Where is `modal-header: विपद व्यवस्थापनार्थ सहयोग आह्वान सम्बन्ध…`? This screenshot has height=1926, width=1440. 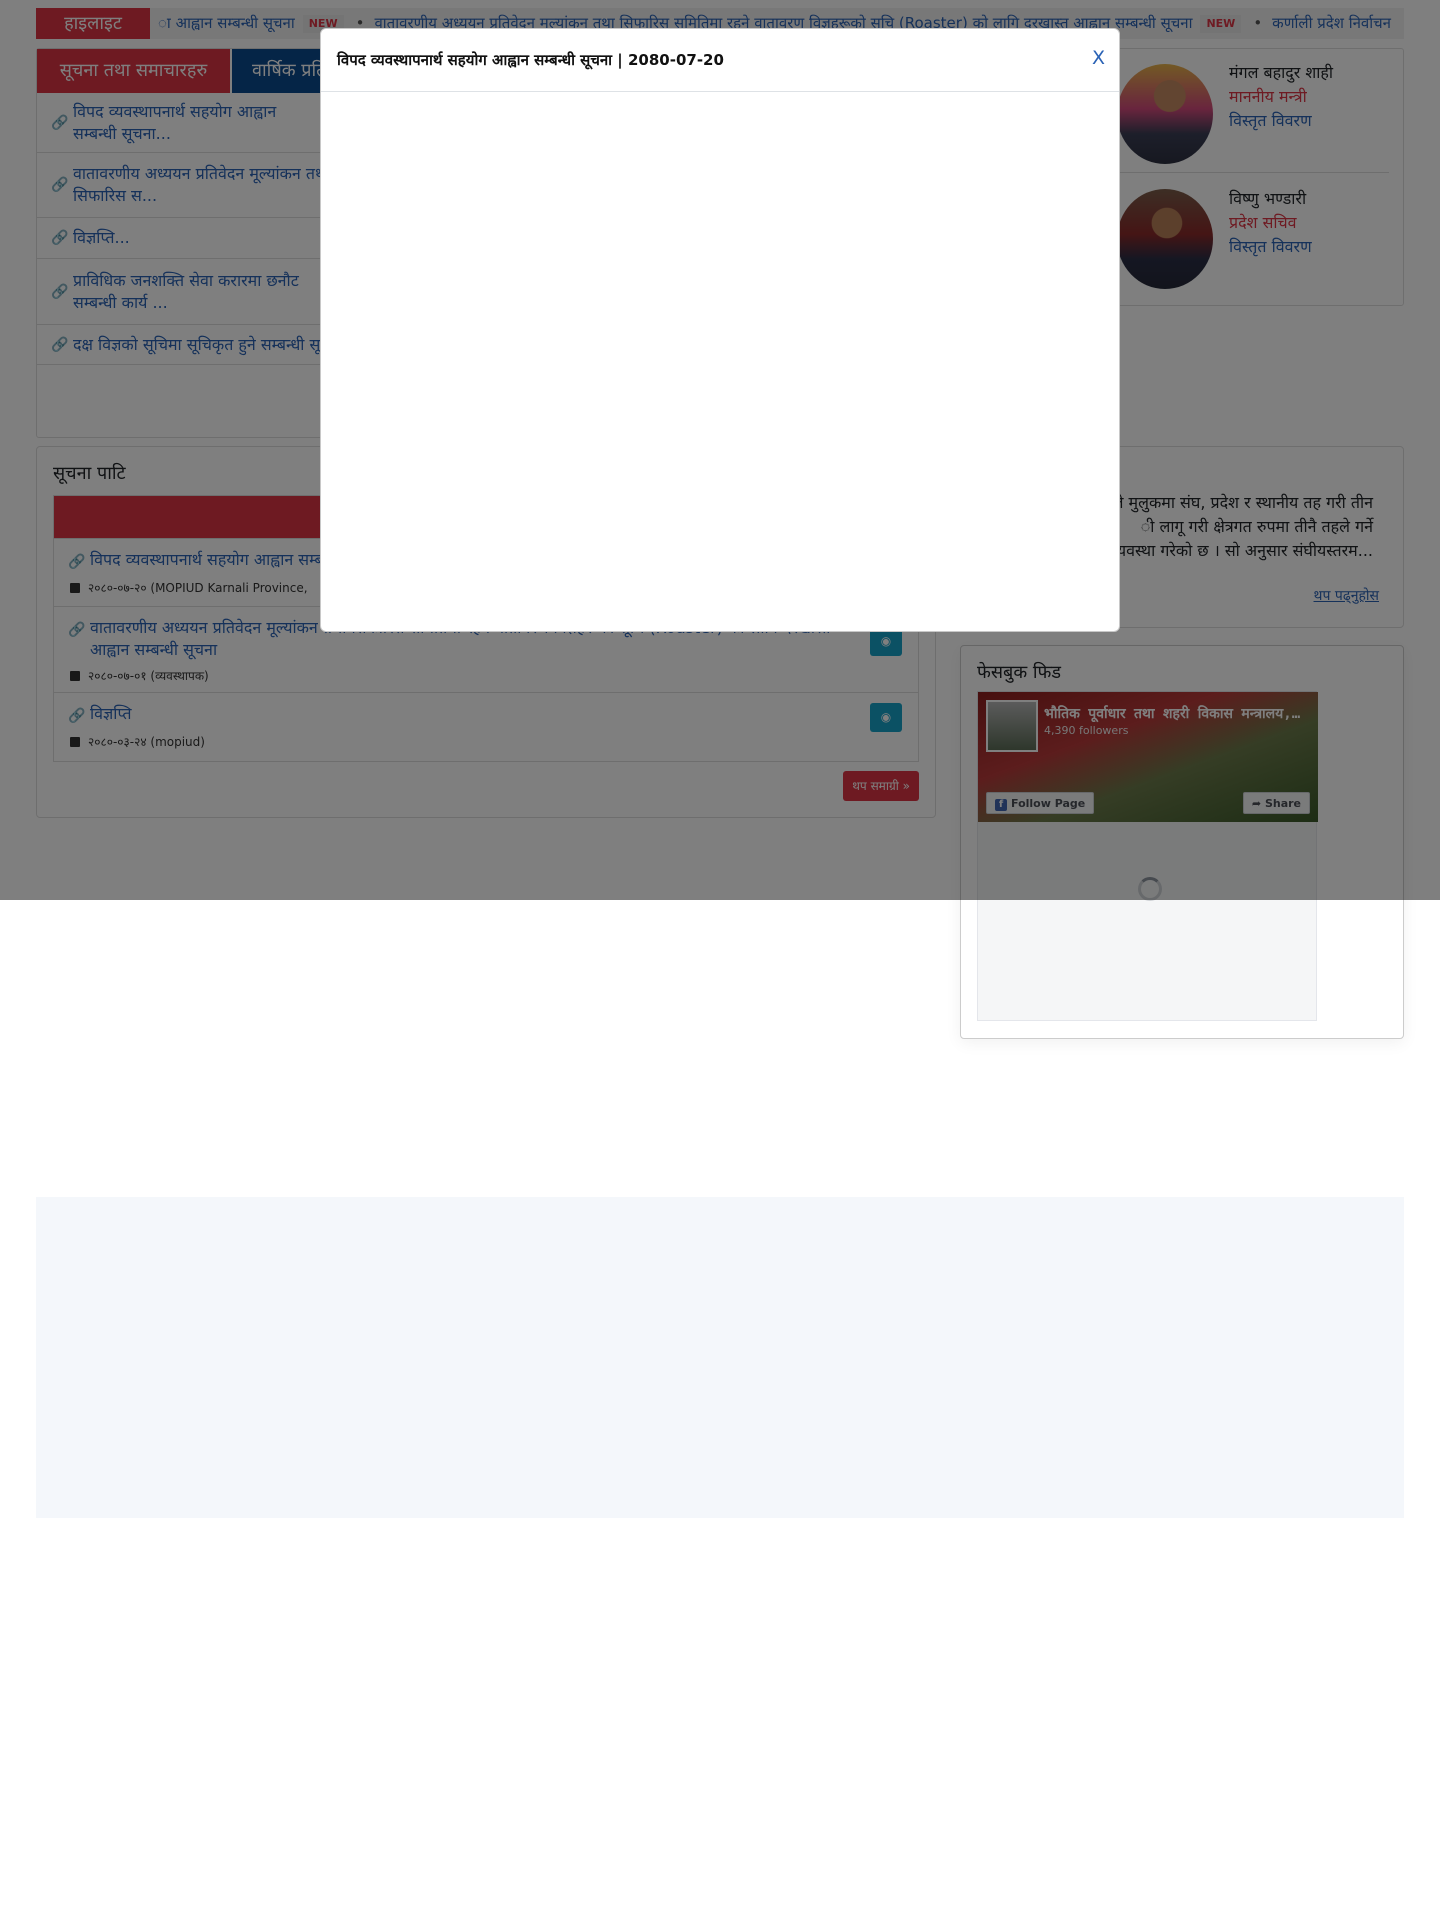
modal-header: विपद व्यवस्थापनार्थ सहयोग आह्वान सम्बन्ध… is located at coordinates (720, 60).